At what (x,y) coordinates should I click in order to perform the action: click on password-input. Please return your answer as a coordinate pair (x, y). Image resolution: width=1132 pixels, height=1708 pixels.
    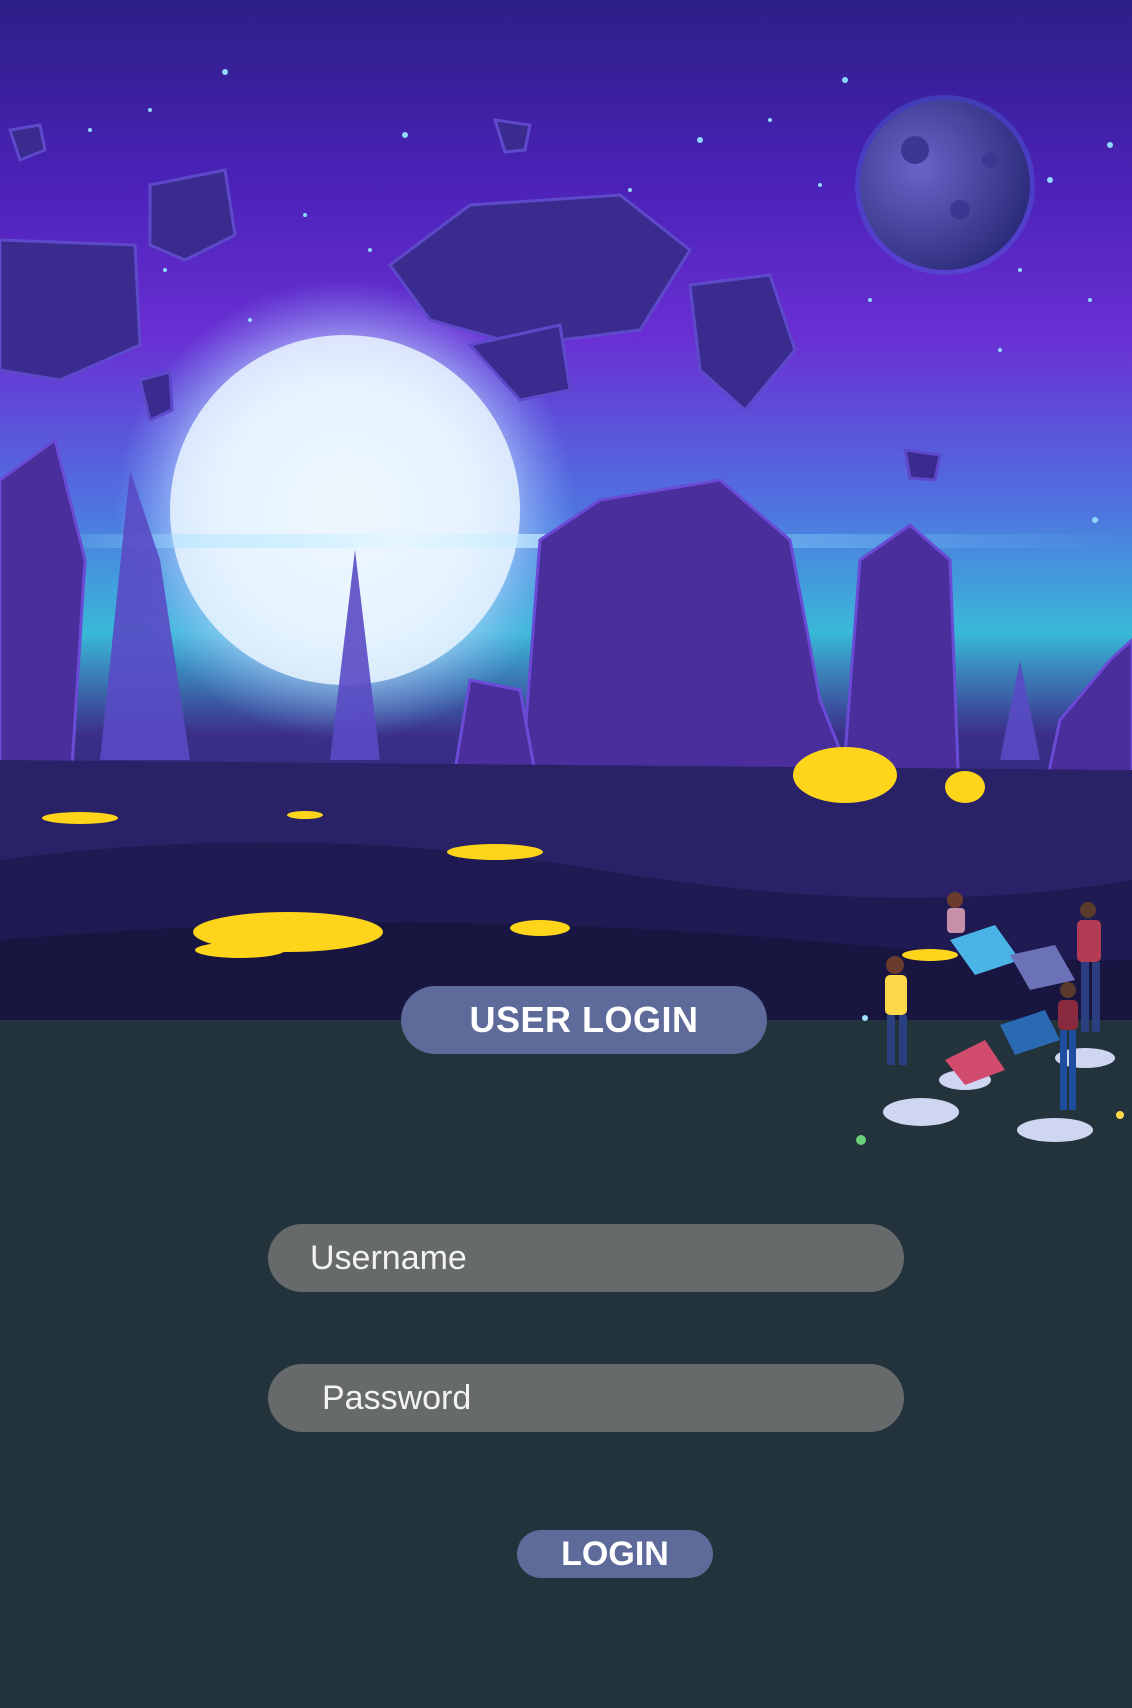
    Looking at the image, I should click on (586, 1398).